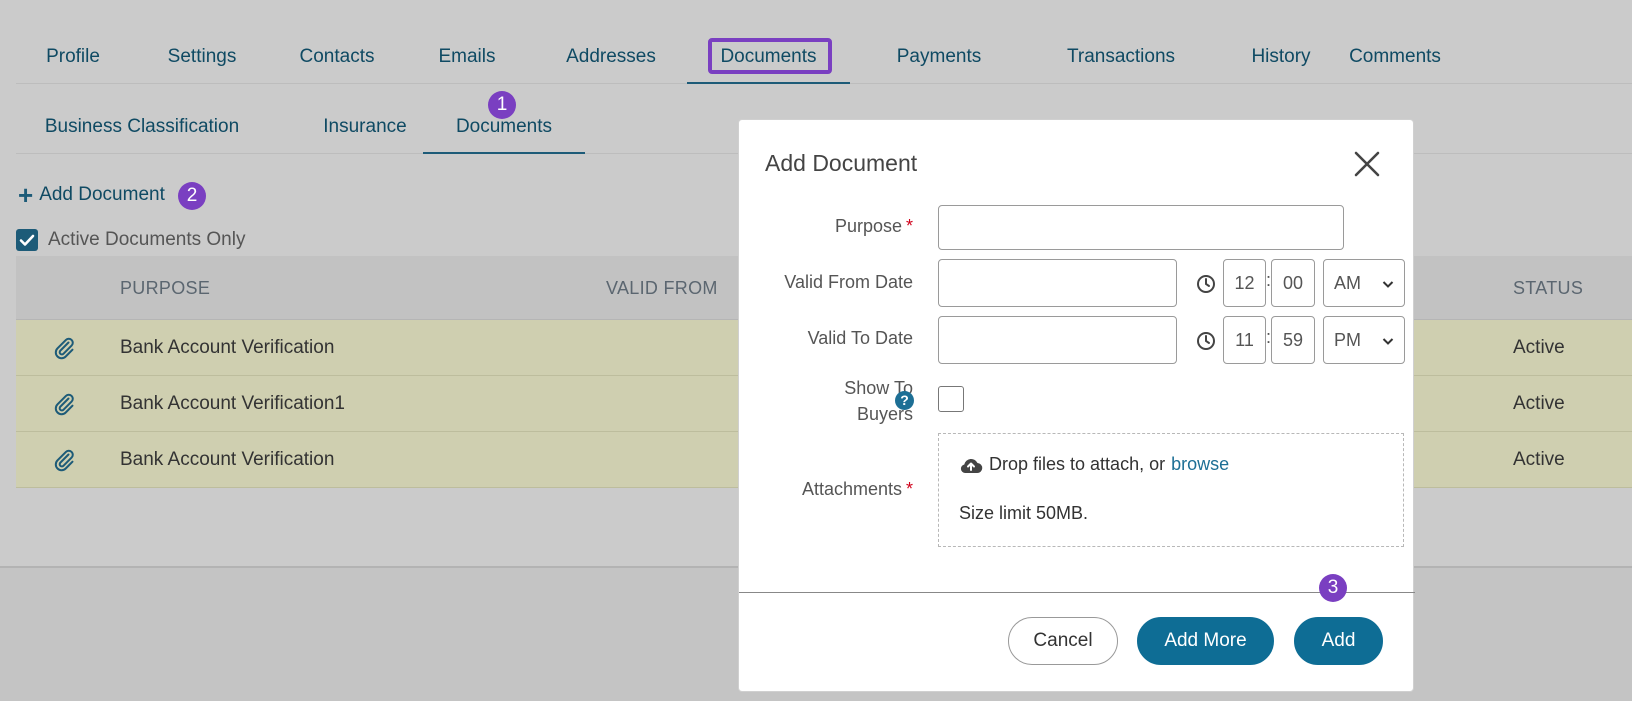 This screenshot has height=701, width=1632. Describe the element at coordinates (857, 489) in the screenshot. I see `attachments-label: Attachments *` at that location.